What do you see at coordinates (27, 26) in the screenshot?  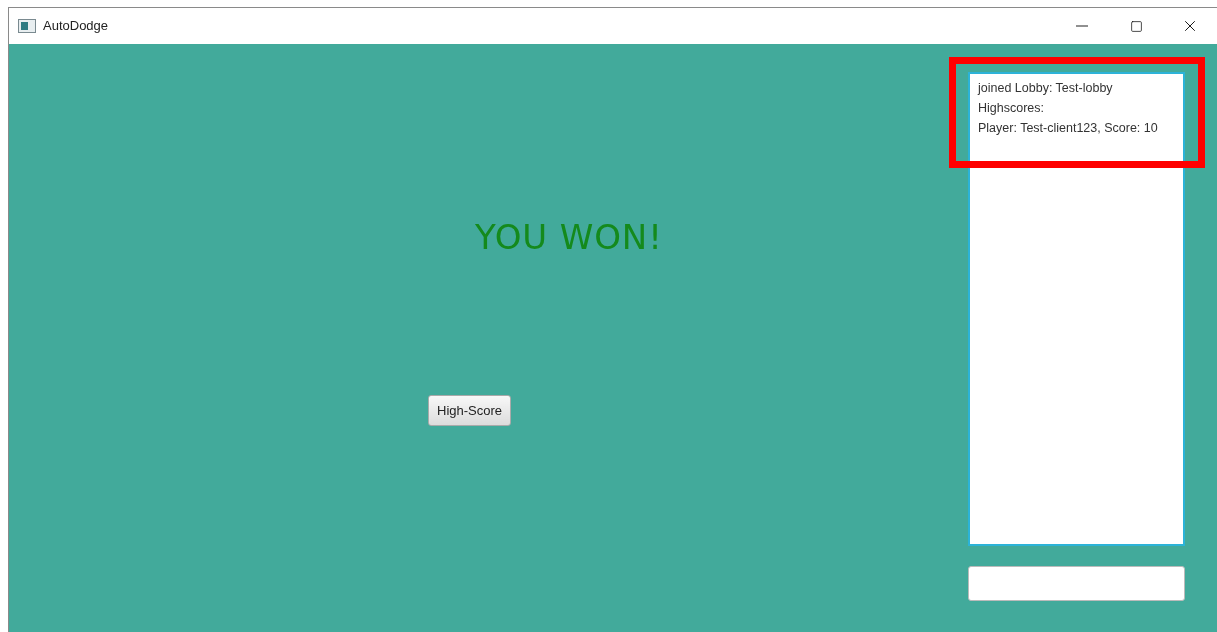 I see `app-icon` at bounding box center [27, 26].